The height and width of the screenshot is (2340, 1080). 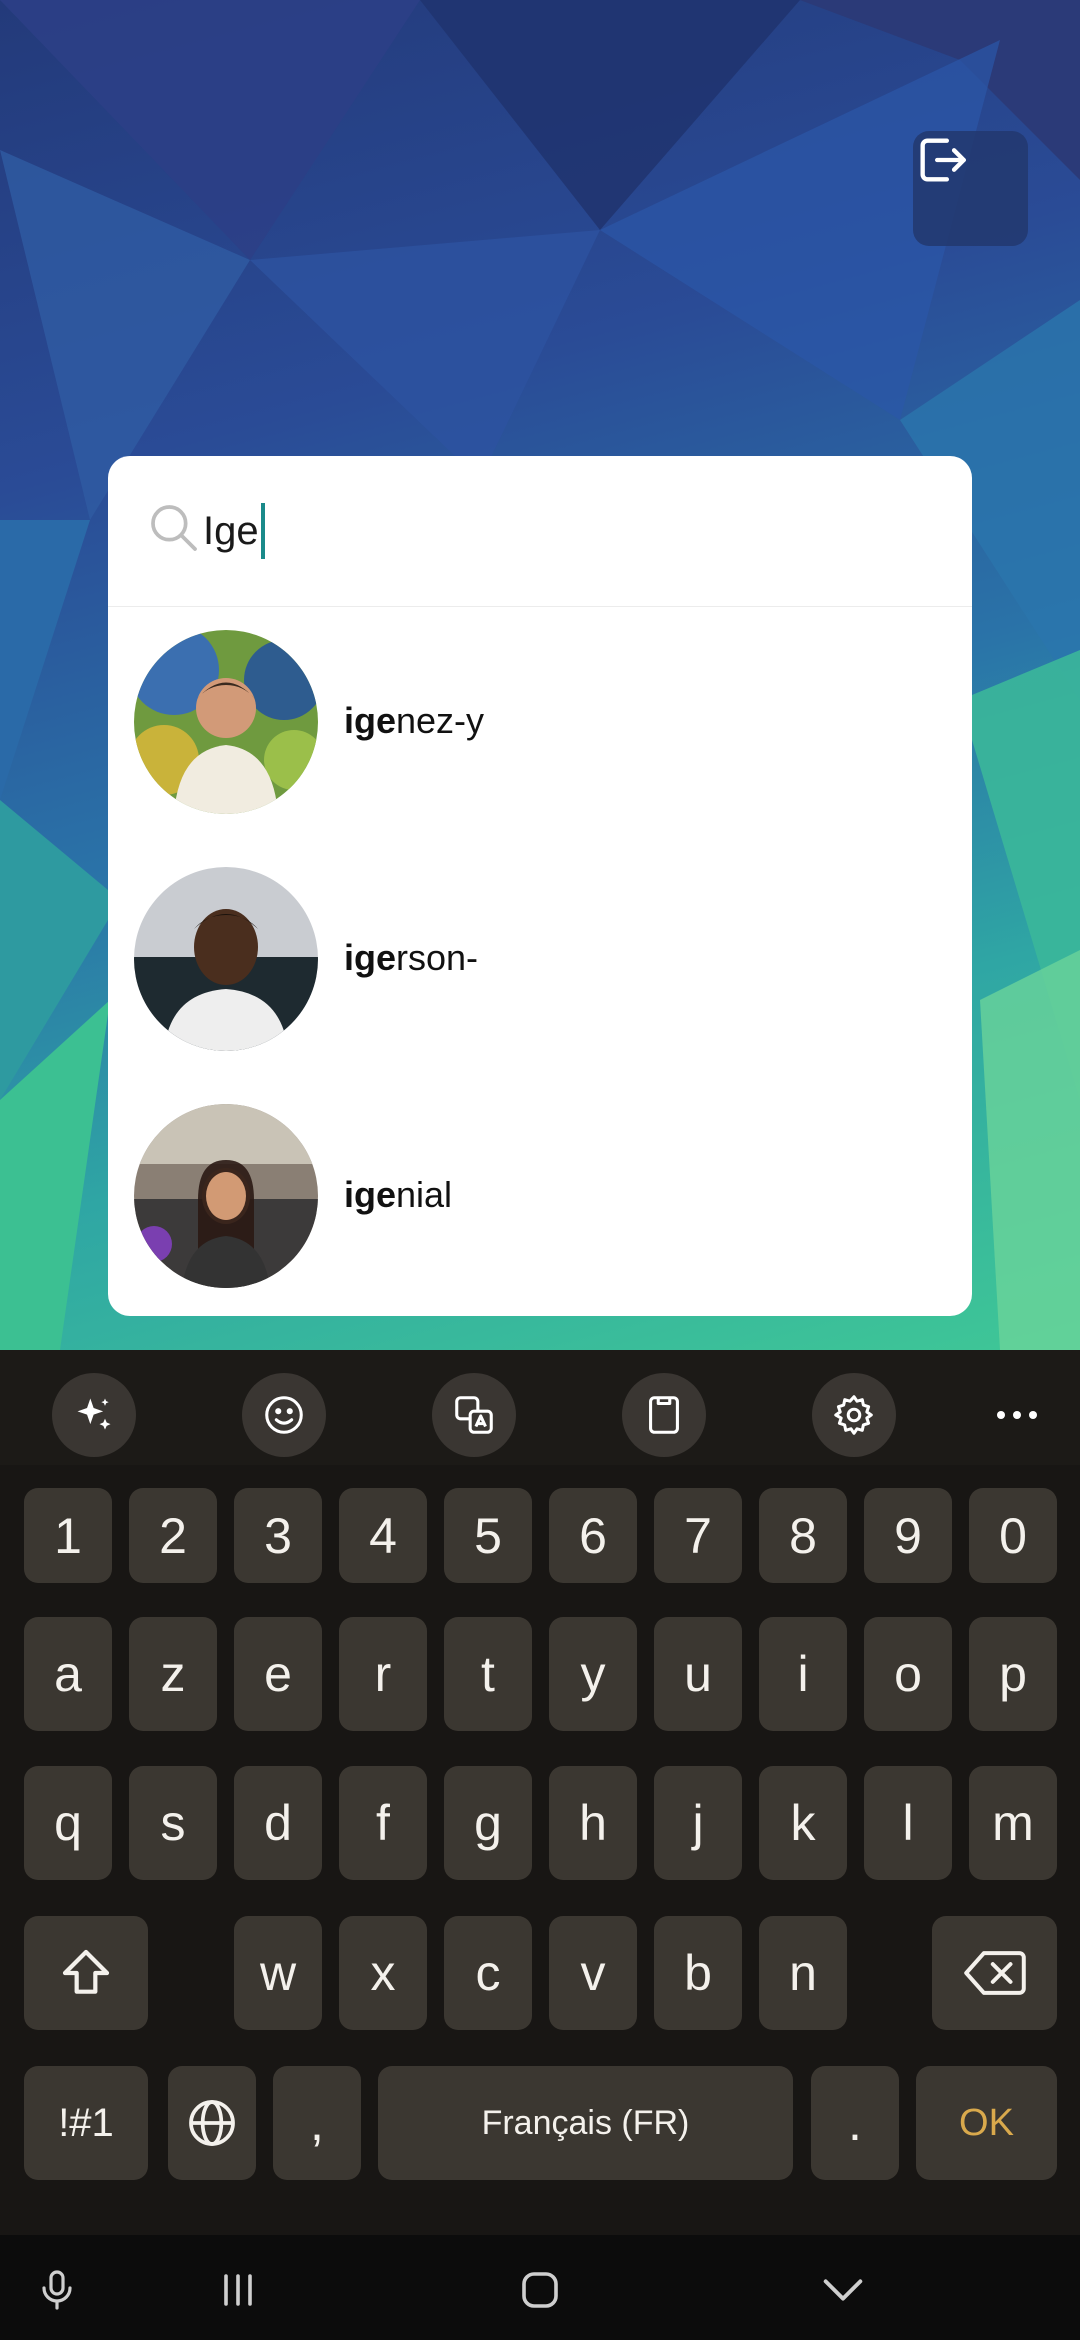 I want to click on clipboard-button, so click(x=664, y=1415).